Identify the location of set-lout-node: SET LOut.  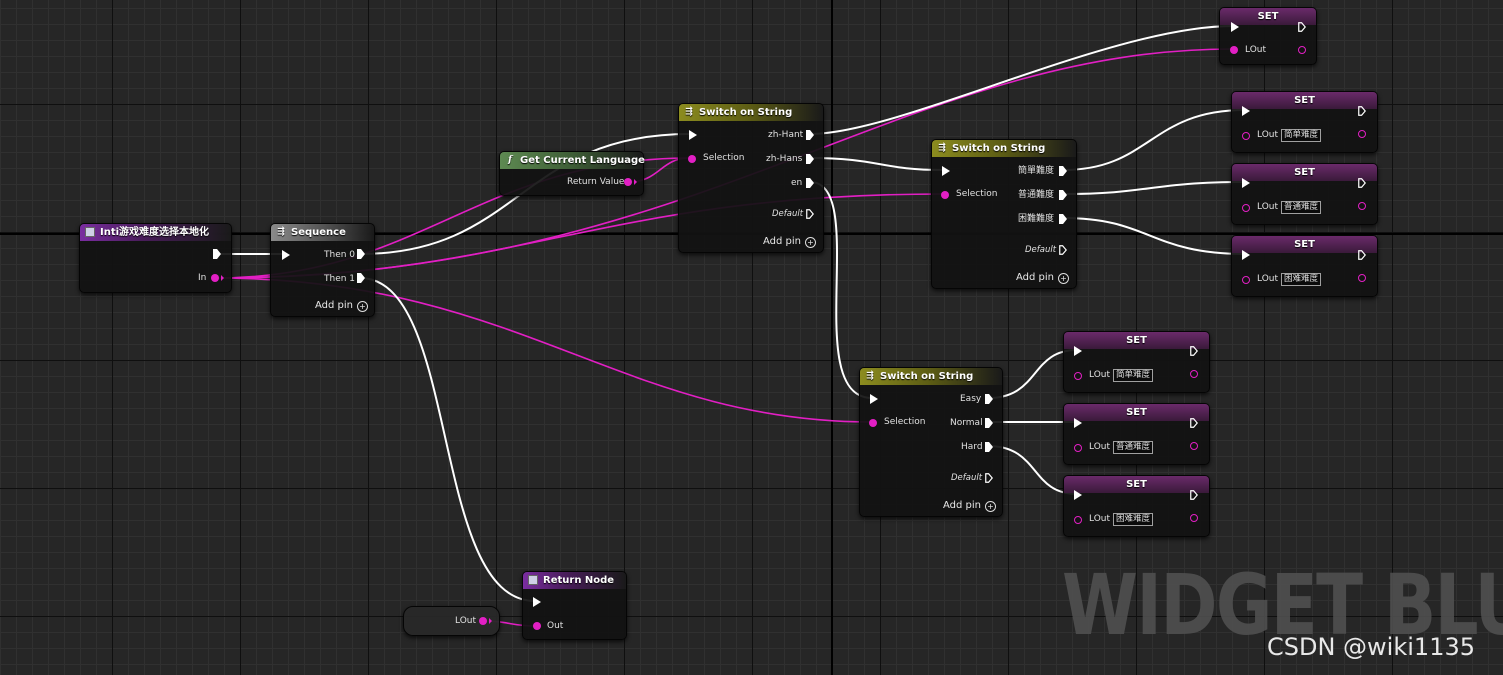
(1268, 36).